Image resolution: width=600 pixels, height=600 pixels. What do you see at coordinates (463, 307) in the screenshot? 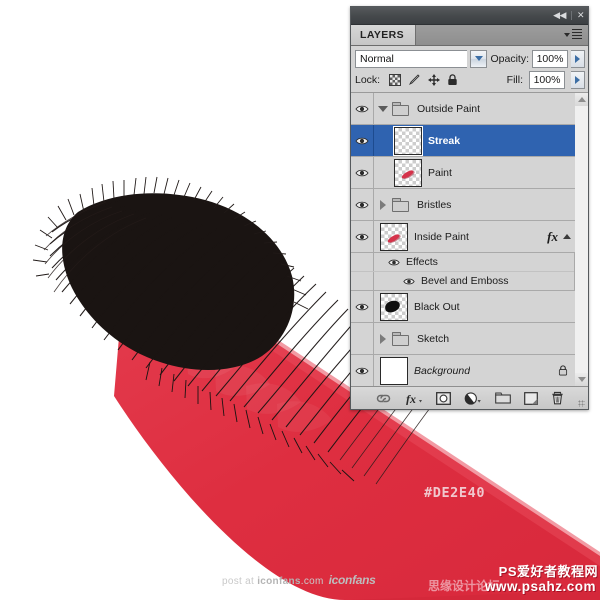
I see `layer-row-black-out: Black Out` at bounding box center [463, 307].